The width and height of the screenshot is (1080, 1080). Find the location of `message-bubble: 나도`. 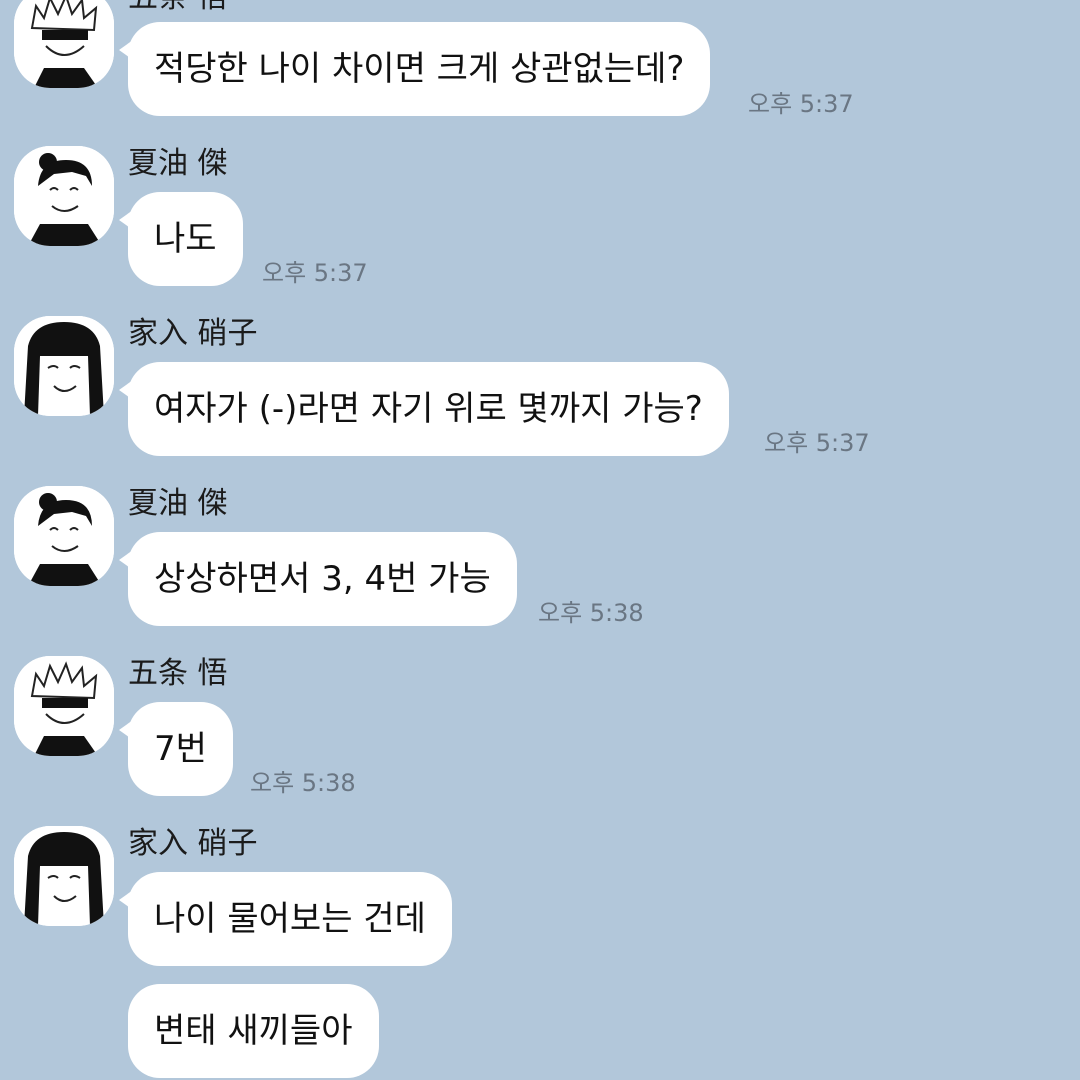

message-bubble: 나도 is located at coordinates (181, 239).